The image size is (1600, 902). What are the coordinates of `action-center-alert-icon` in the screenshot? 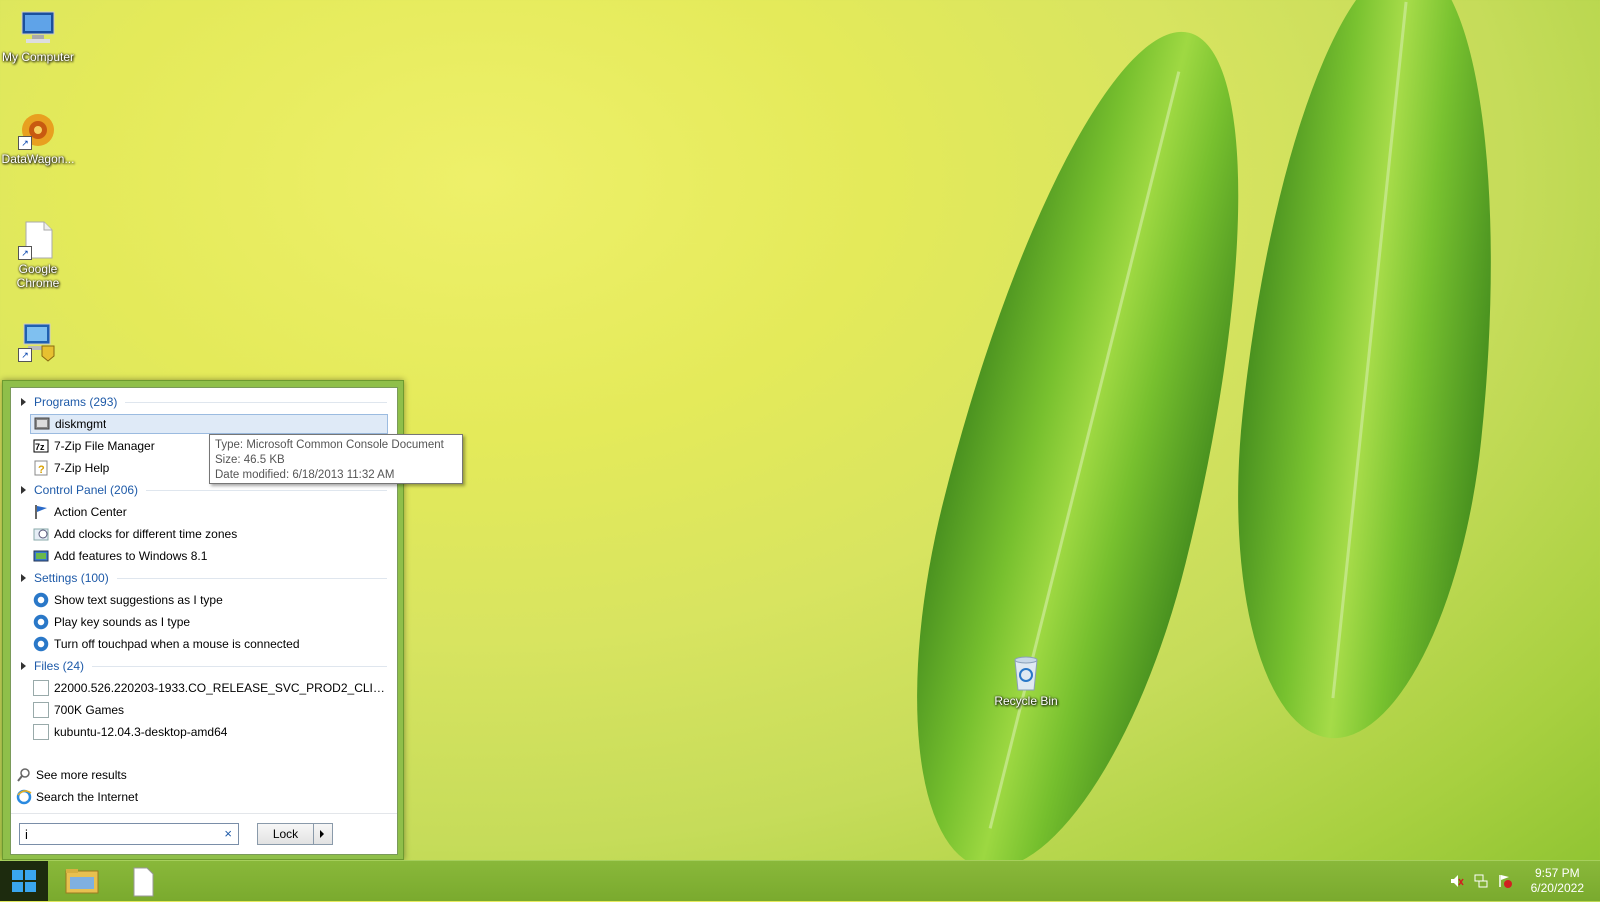 It's located at (1505, 881).